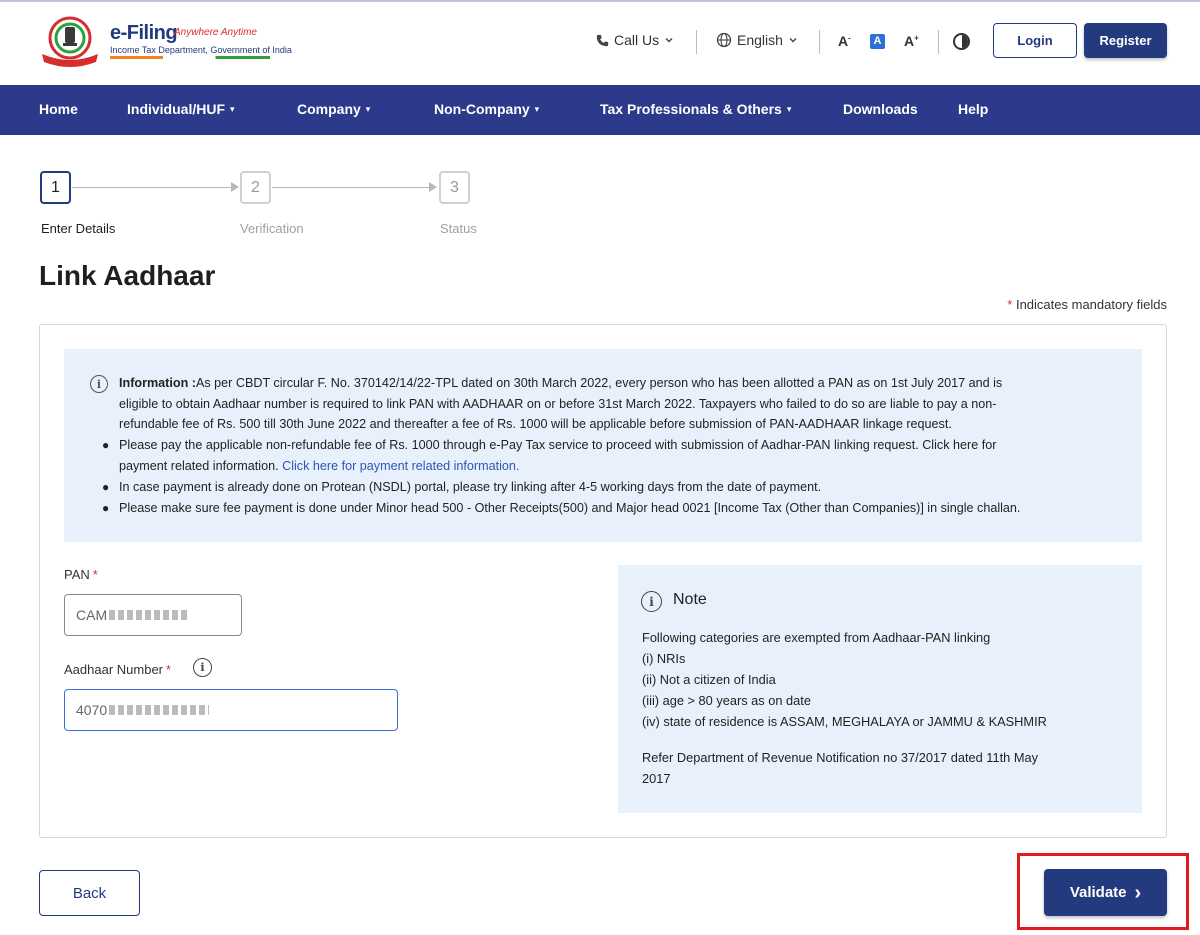 The image size is (1200, 935). What do you see at coordinates (458, 228) in the screenshot?
I see `step-3-label: Status` at bounding box center [458, 228].